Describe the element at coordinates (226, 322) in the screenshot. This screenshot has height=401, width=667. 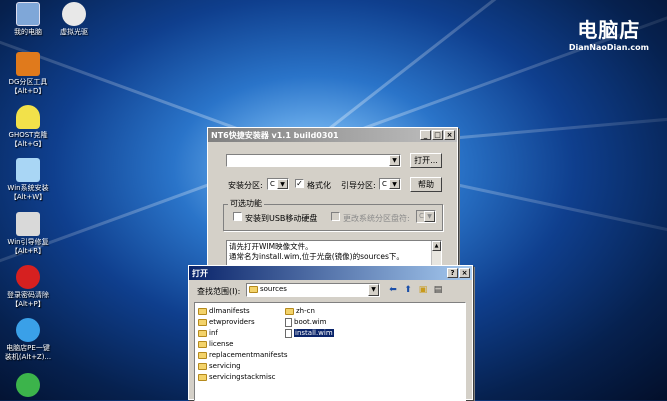
I see `list-item: etwproviders` at that location.